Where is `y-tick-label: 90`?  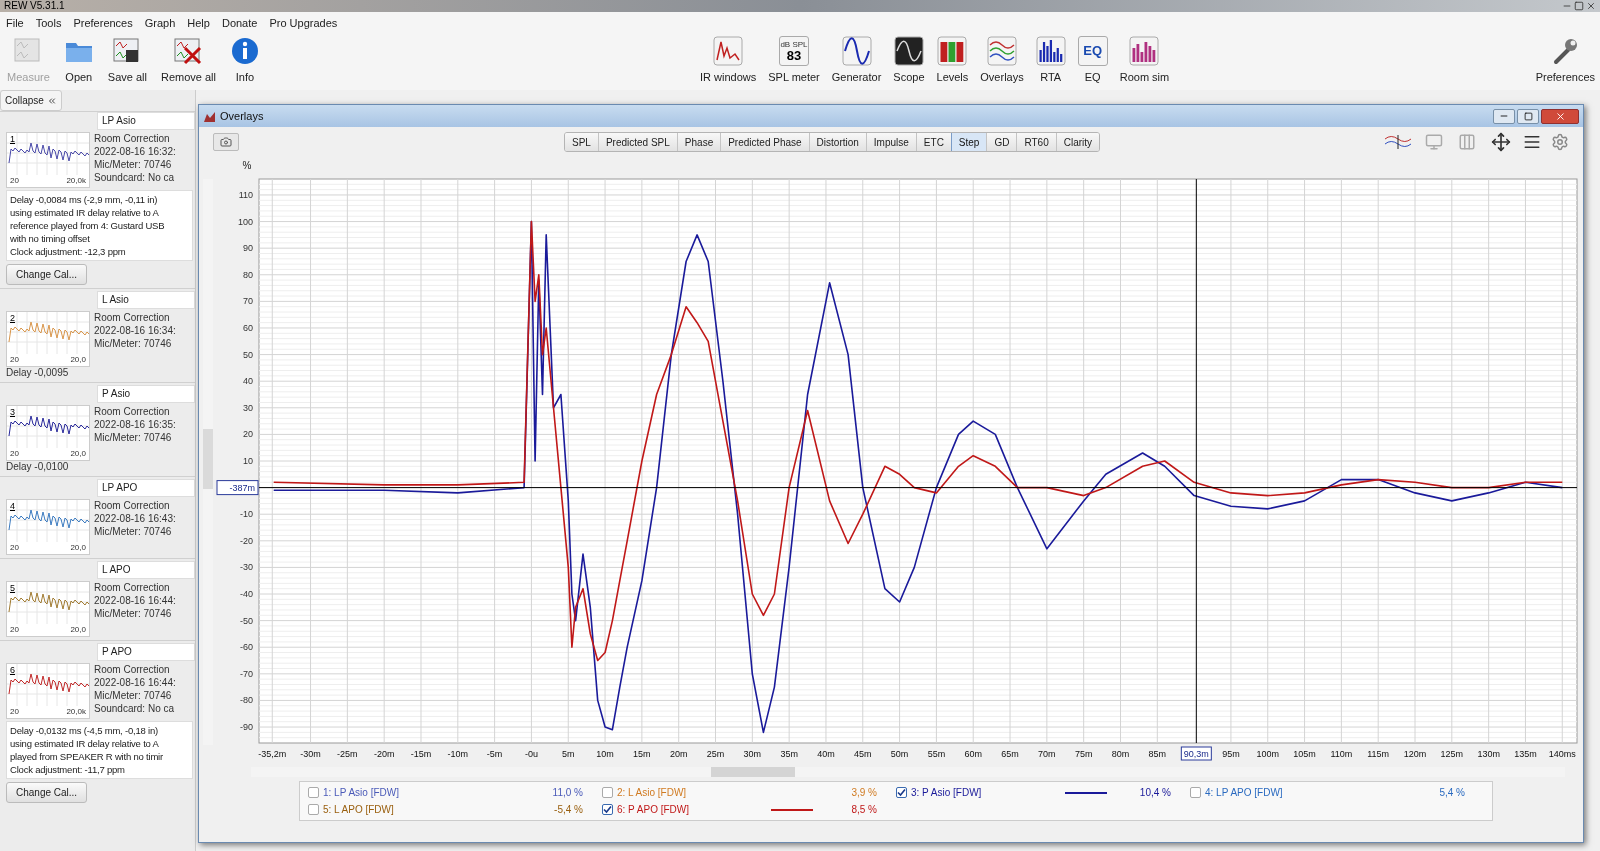 y-tick-label: 90 is located at coordinates (248, 248).